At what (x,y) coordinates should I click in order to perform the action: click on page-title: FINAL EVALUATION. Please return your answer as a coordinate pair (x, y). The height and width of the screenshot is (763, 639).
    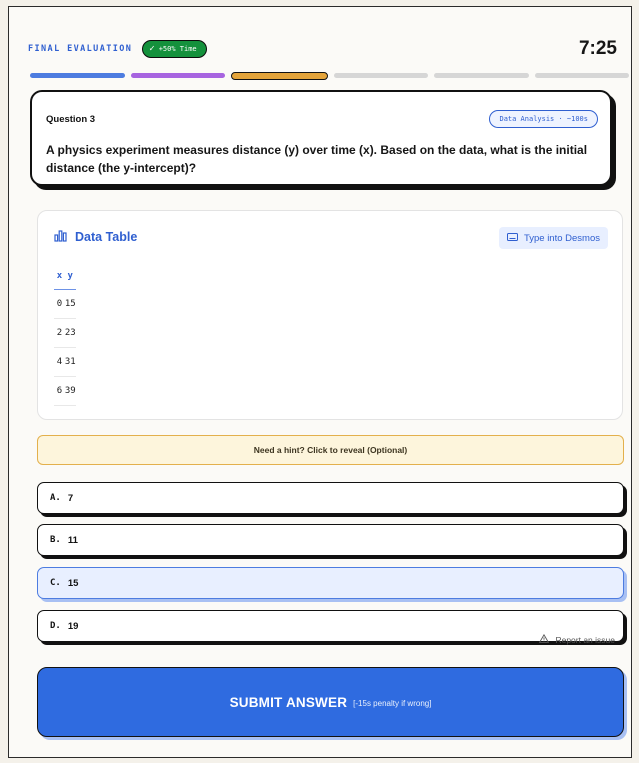
    Looking at the image, I should click on (80, 49).